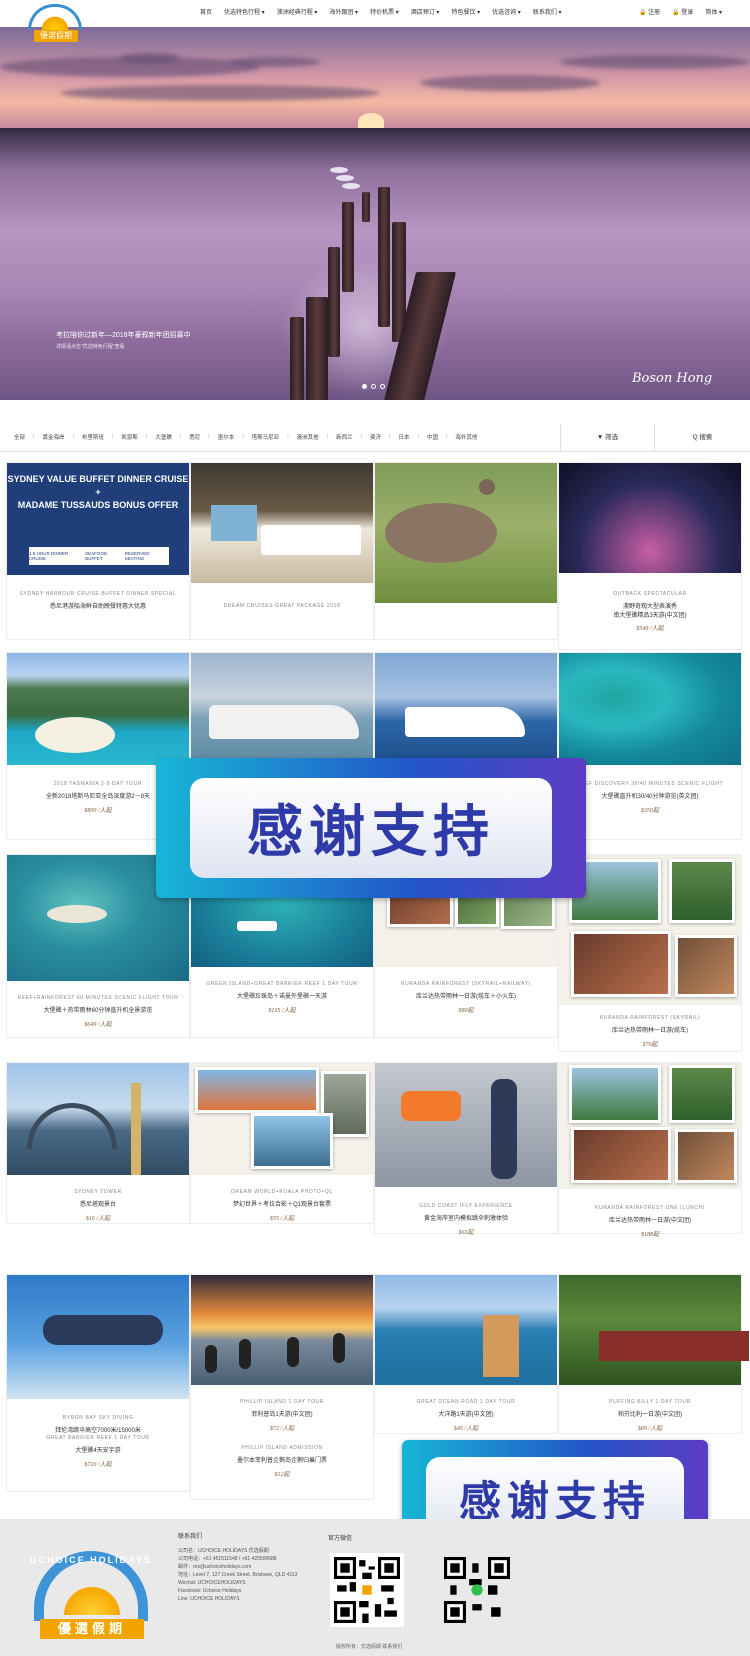 The width and height of the screenshot is (750, 1656). I want to click on cloud, so click(220, 93).